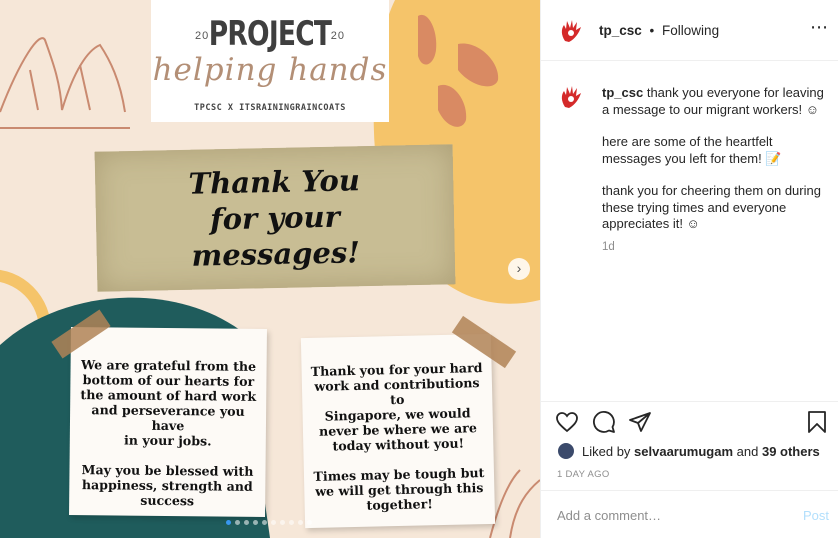  What do you see at coordinates (622, 92) in the screenshot?
I see `caption-username: tp_csc` at bounding box center [622, 92].